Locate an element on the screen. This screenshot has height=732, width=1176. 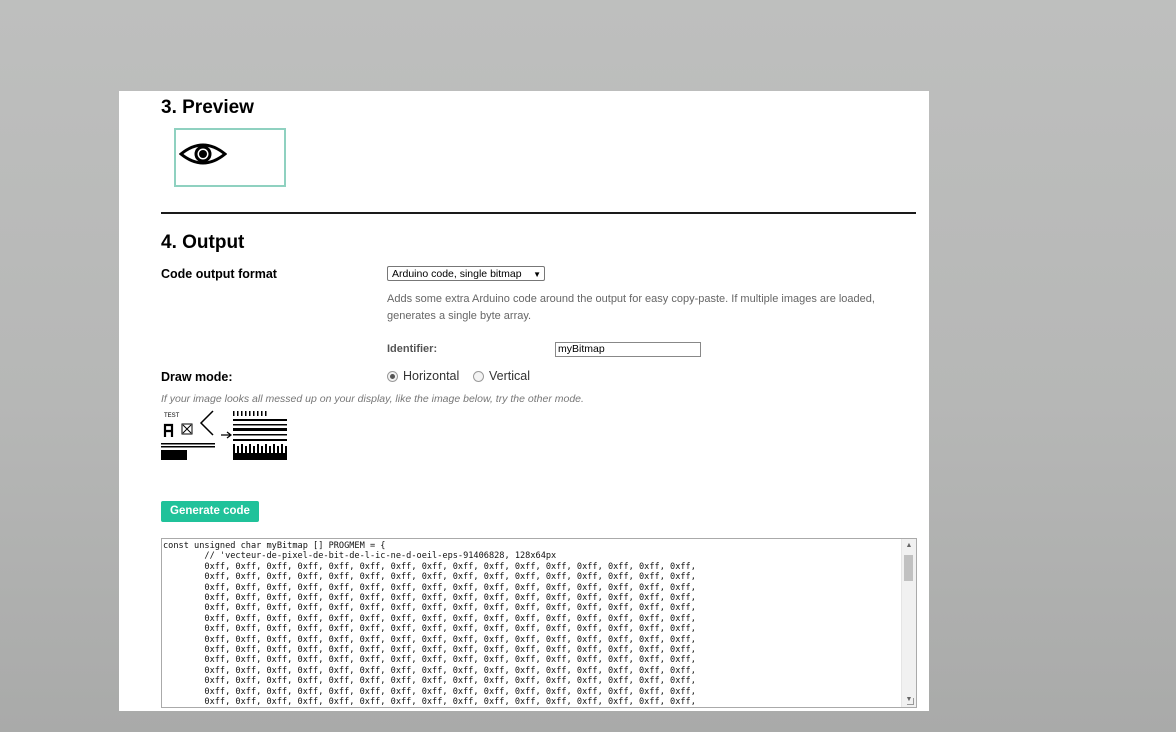
draw-mode-vertical-label: Vertical is located at coordinates (509, 376).